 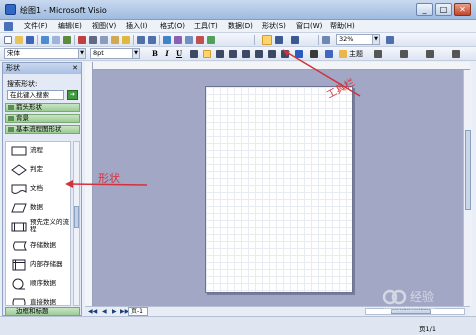 What do you see at coordinates (109, 178) in the screenshot?
I see `shapes-annotation: 形状` at bounding box center [109, 178].